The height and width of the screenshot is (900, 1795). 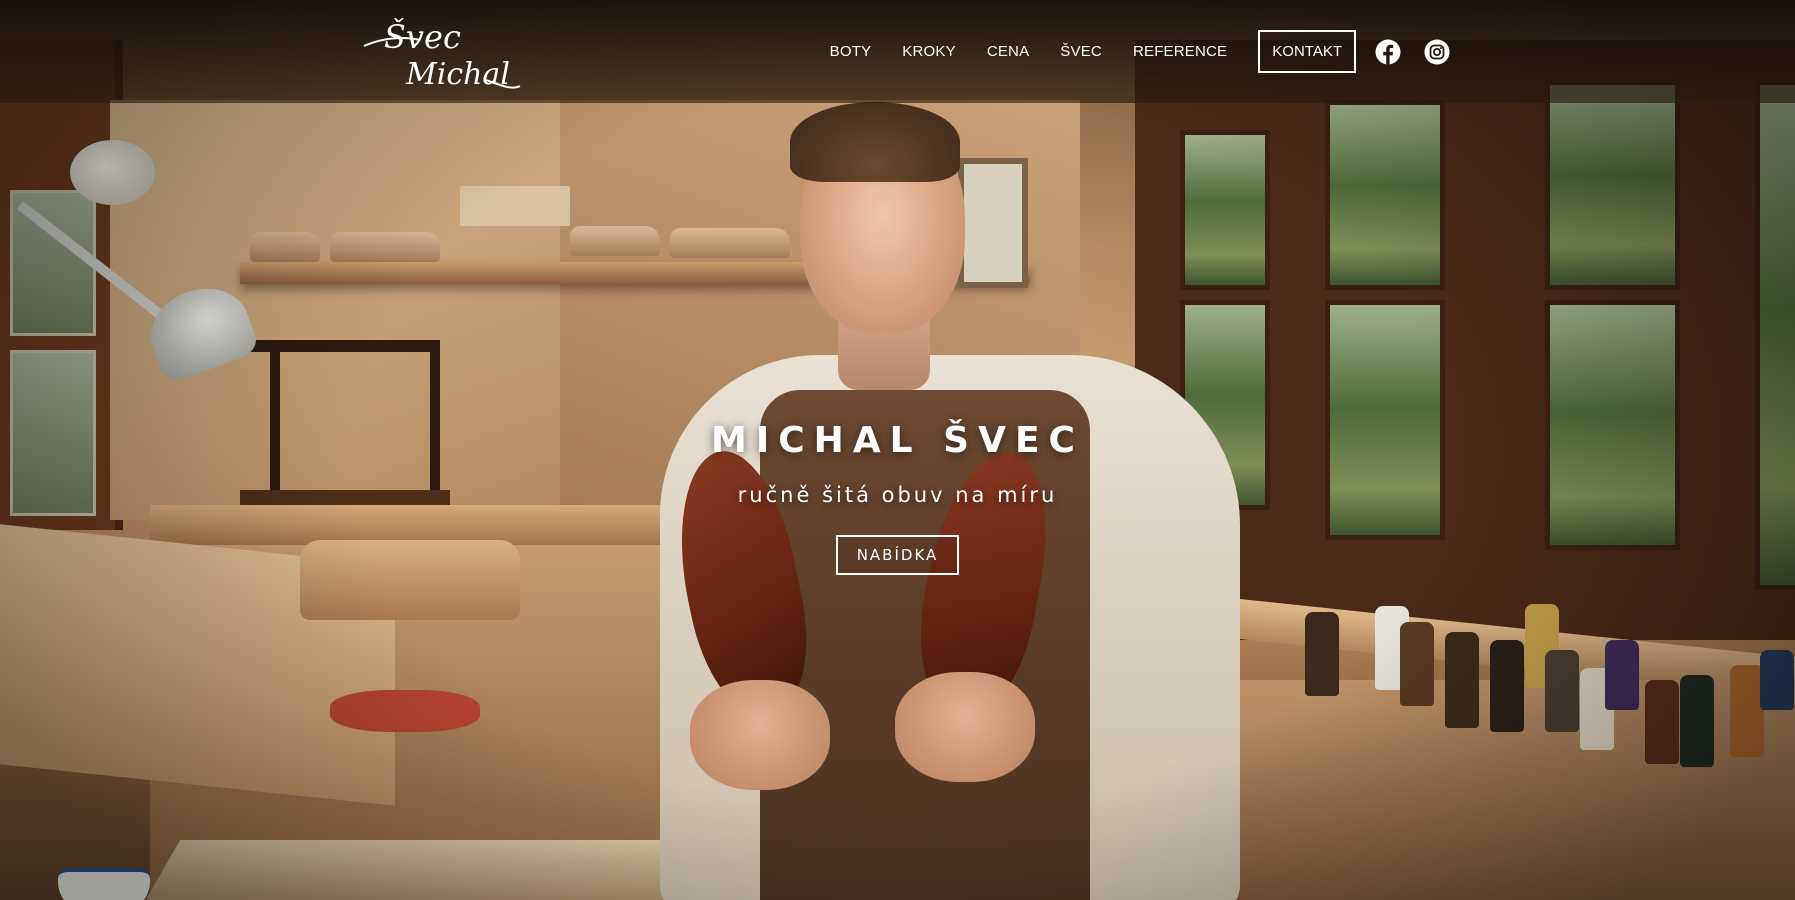 What do you see at coordinates (457, 74) in the screenshot?
I see `logo-line2: Michal` at bounding box center [457, 74].